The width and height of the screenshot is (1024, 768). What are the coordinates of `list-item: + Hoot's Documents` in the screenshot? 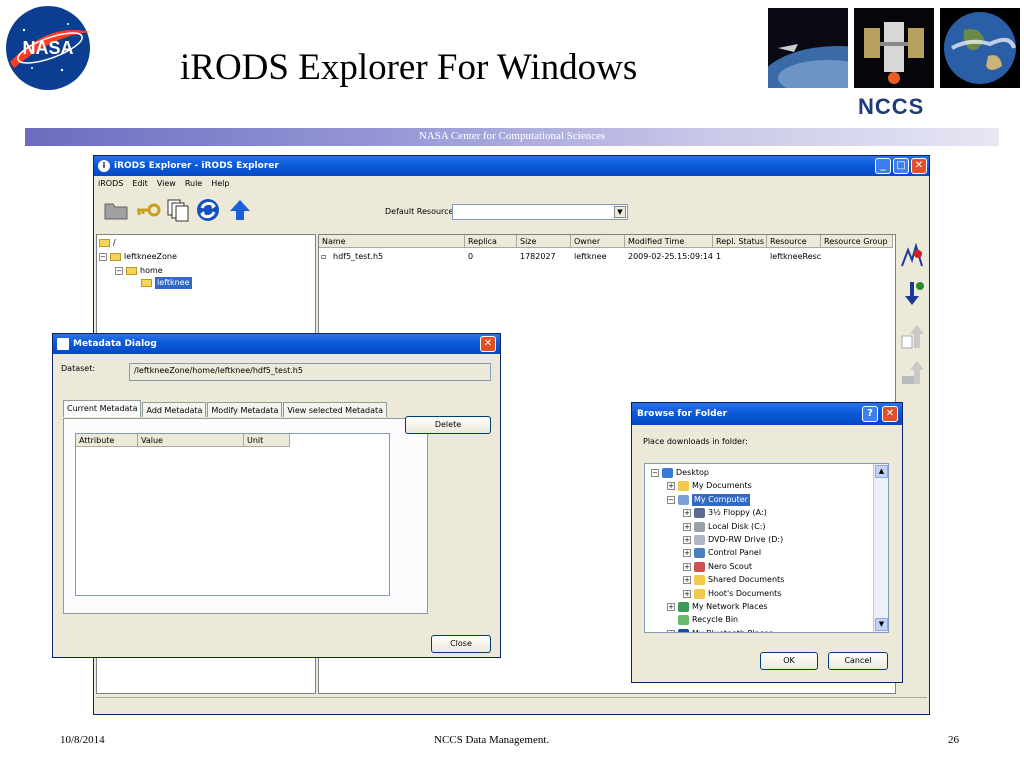 It's located at (732, 594).